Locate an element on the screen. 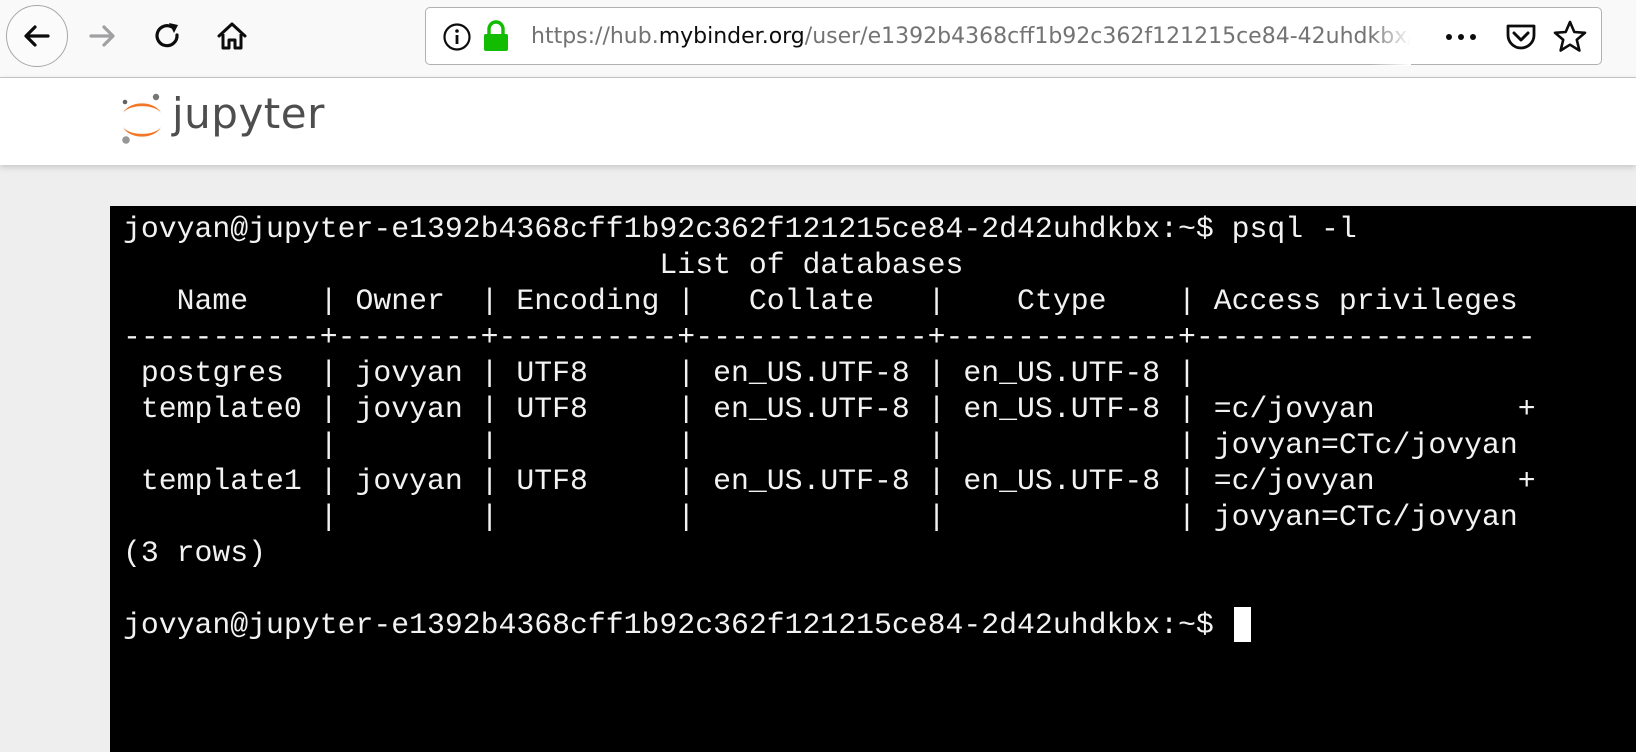 The height and width of the screenshot is (752, 1636). url-domain: mybinder.org is located at coordinates (731, 36).